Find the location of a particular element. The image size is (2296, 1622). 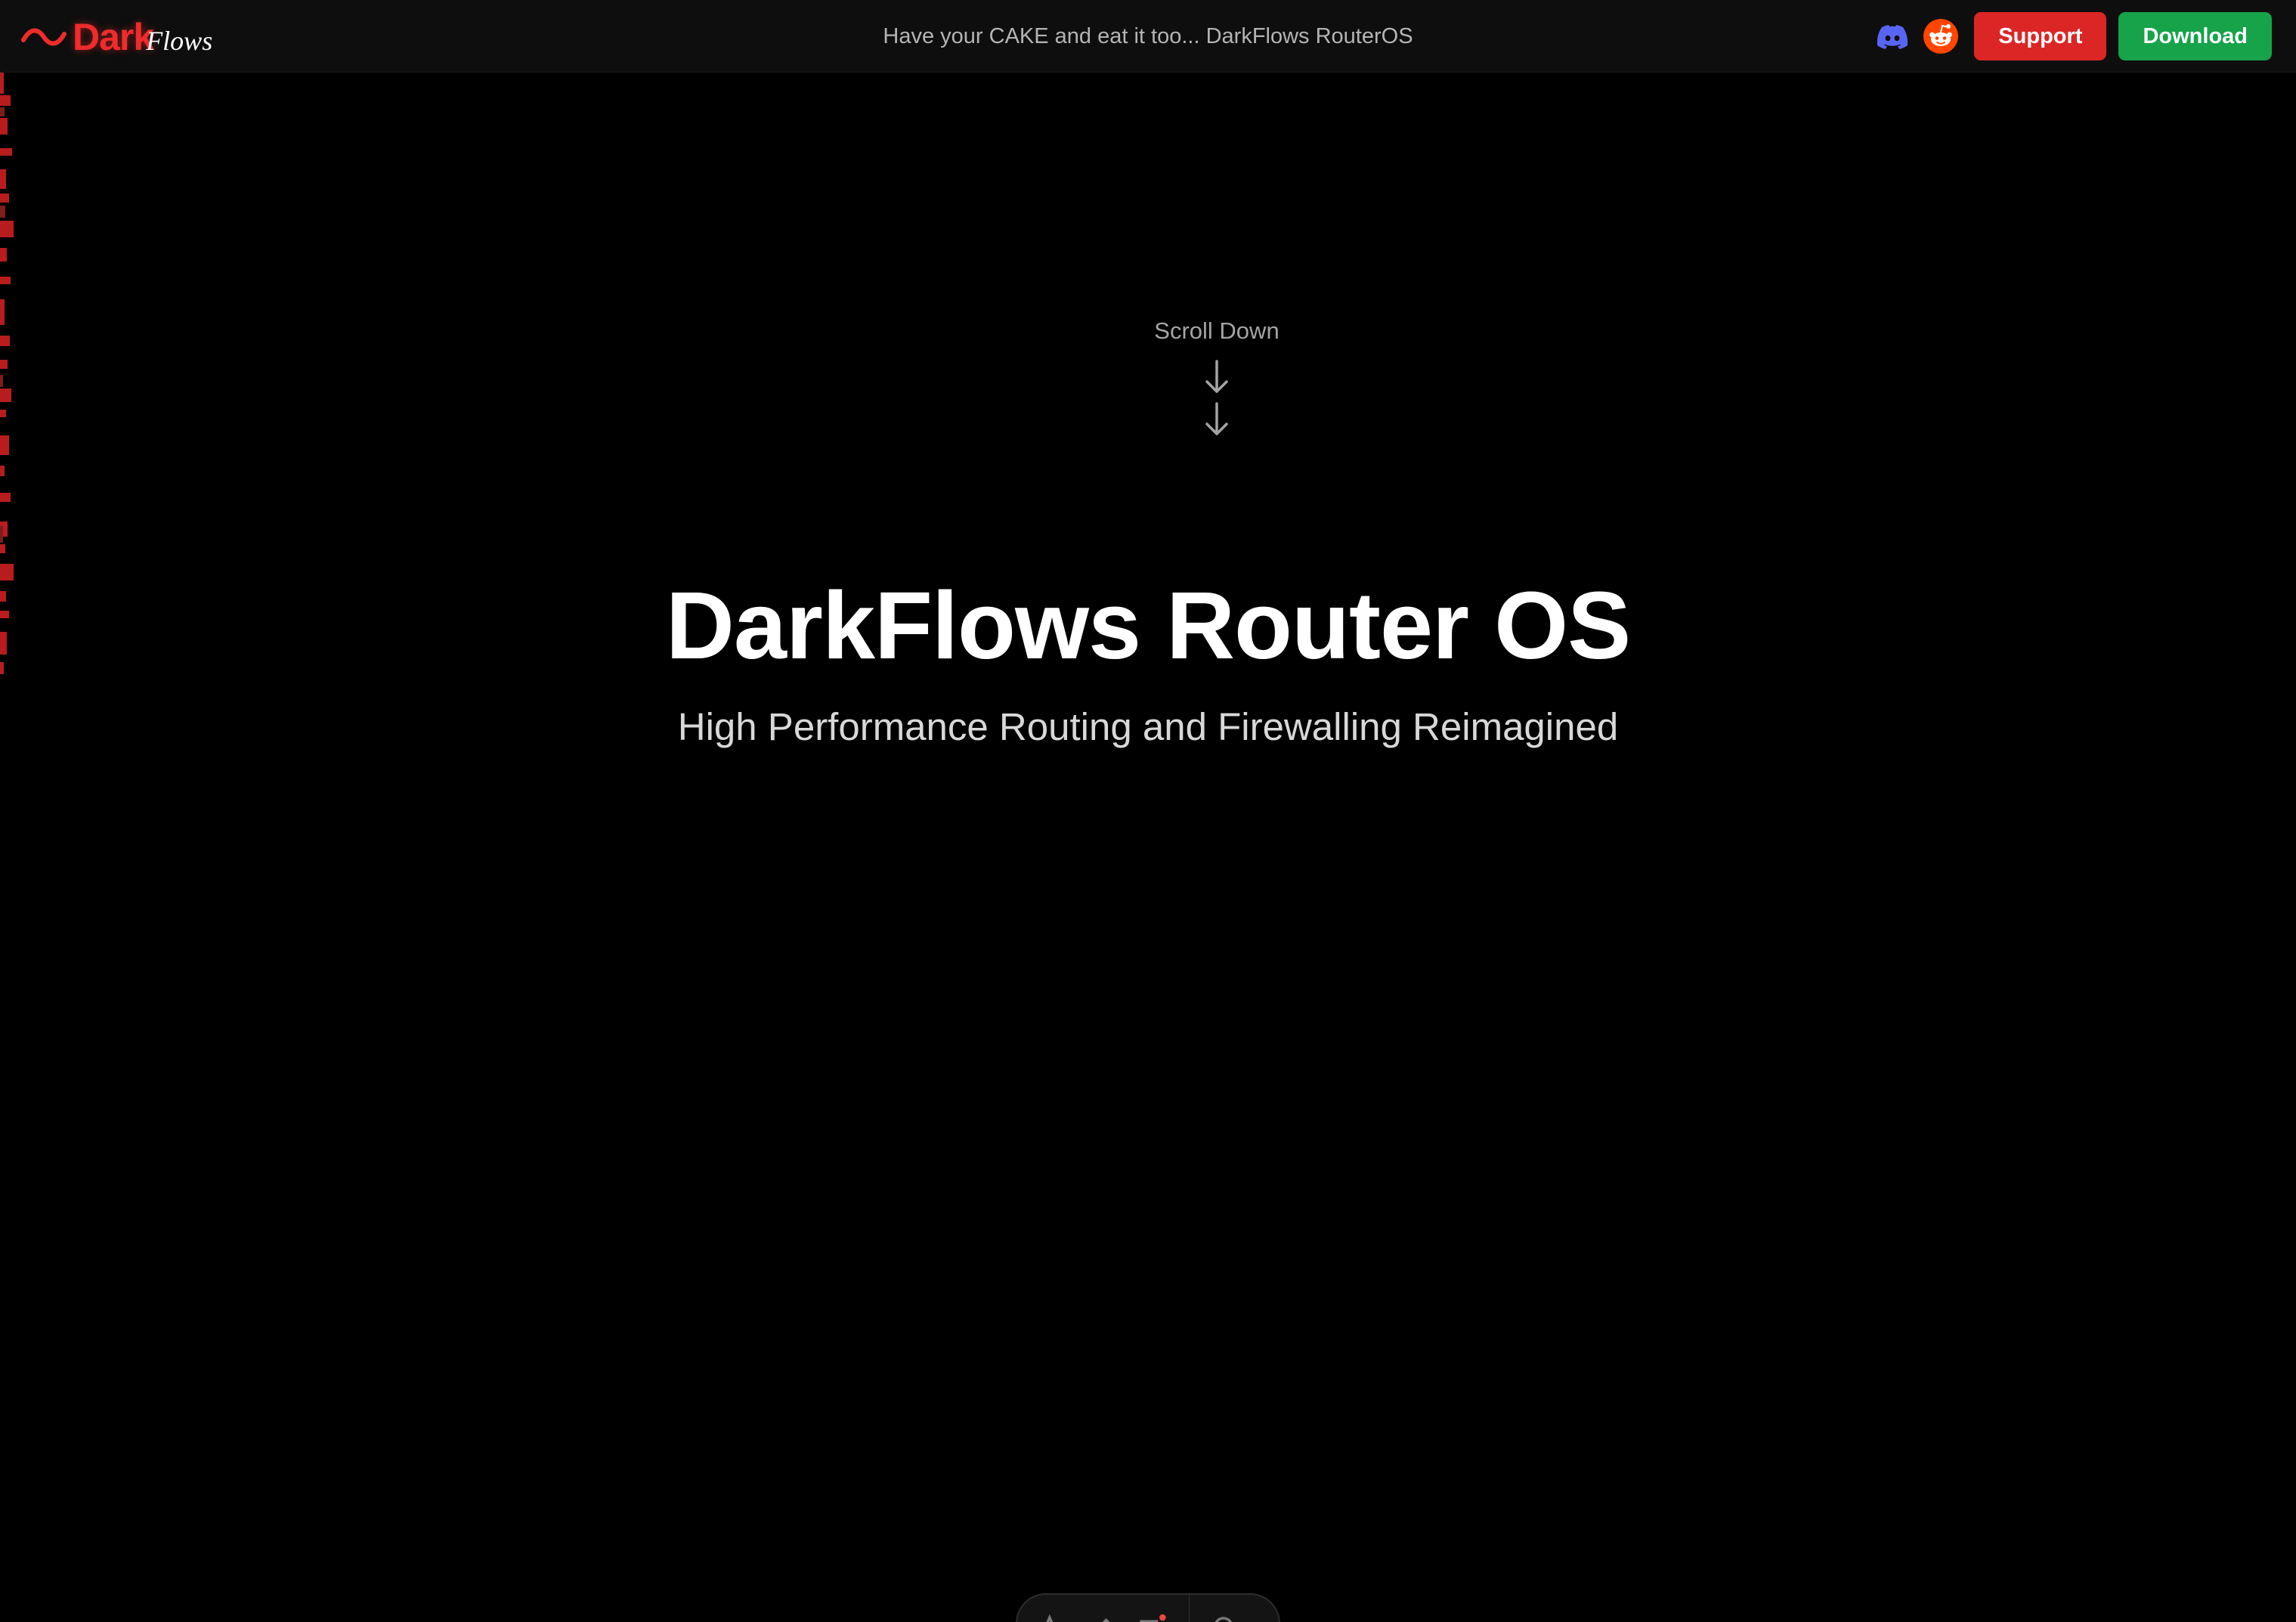

nav-actions: Support Download is located at coordinates (2073, 36).